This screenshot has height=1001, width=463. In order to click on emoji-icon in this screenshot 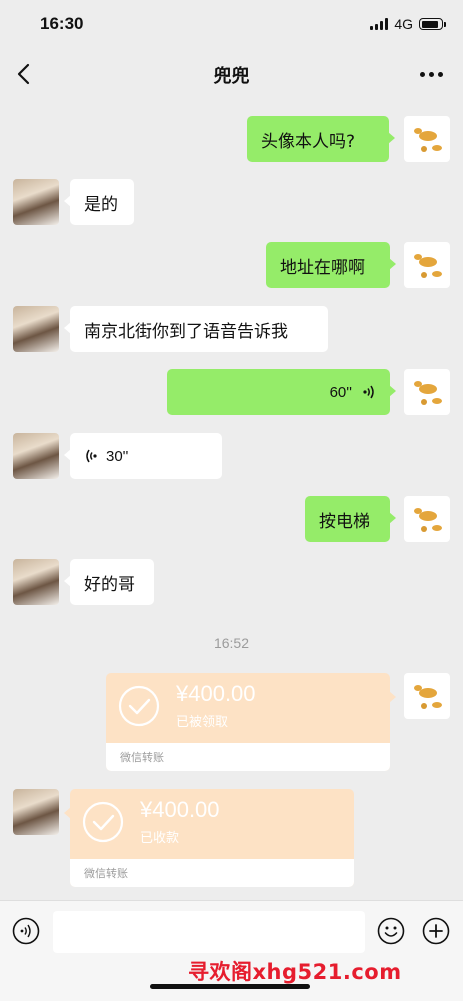, I will do `click(391, 931)`.